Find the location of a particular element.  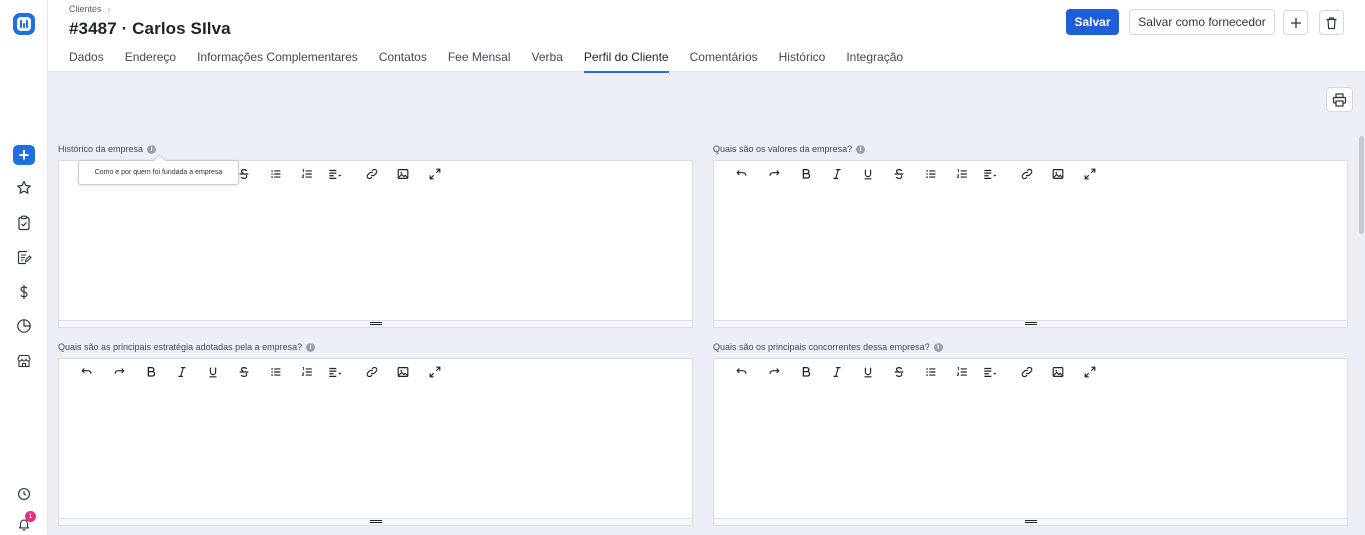

tab-fee-mensal: Fee Mensal is located at coordinates (479, 61).